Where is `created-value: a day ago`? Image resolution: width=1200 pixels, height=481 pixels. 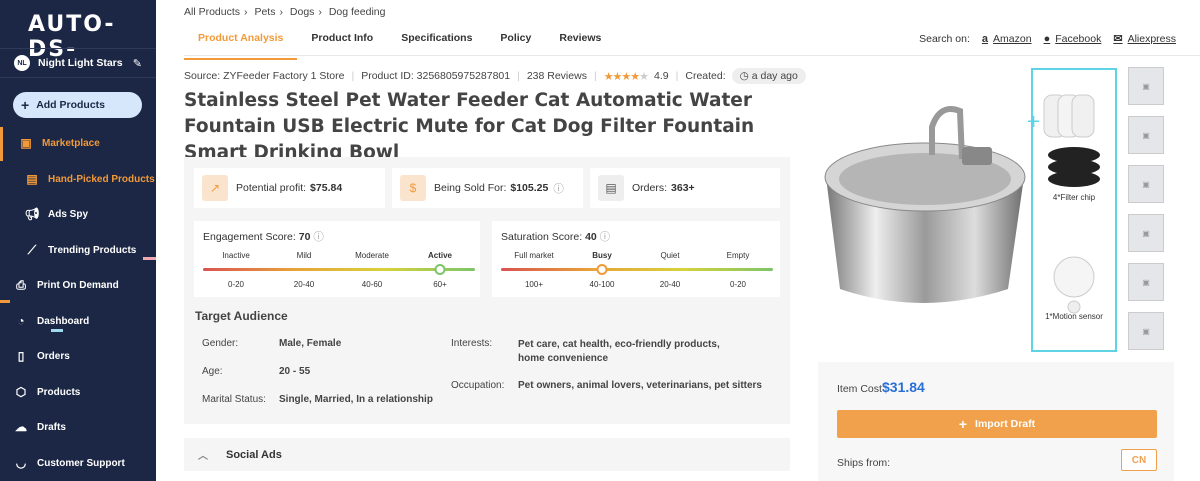 created-value: a day ago is located at coordinates (774, 76).